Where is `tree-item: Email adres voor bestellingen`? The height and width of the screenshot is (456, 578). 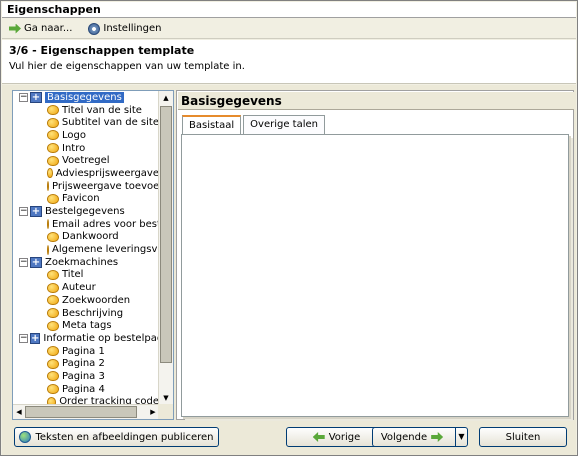 tree-item: Email adres voor bestellingen is located at coordinates (86, 224).